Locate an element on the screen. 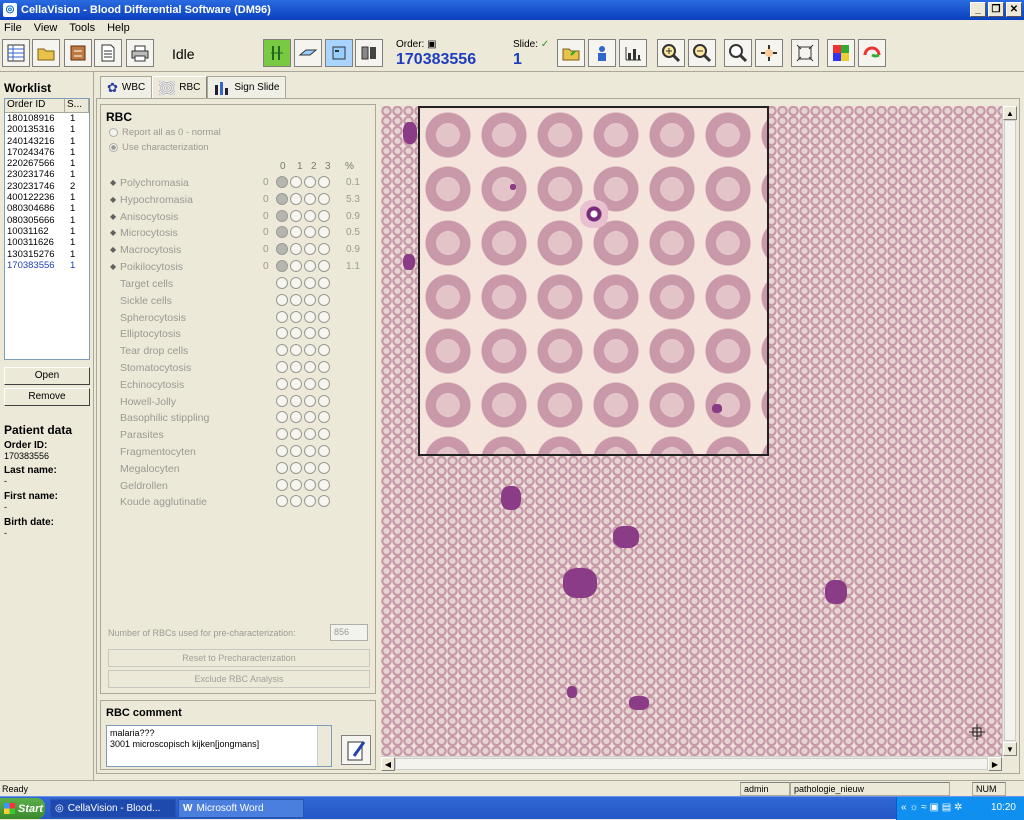 This screenshot has width=1024, height=820. minimize-button: _ is located at coordinates (978, 9).